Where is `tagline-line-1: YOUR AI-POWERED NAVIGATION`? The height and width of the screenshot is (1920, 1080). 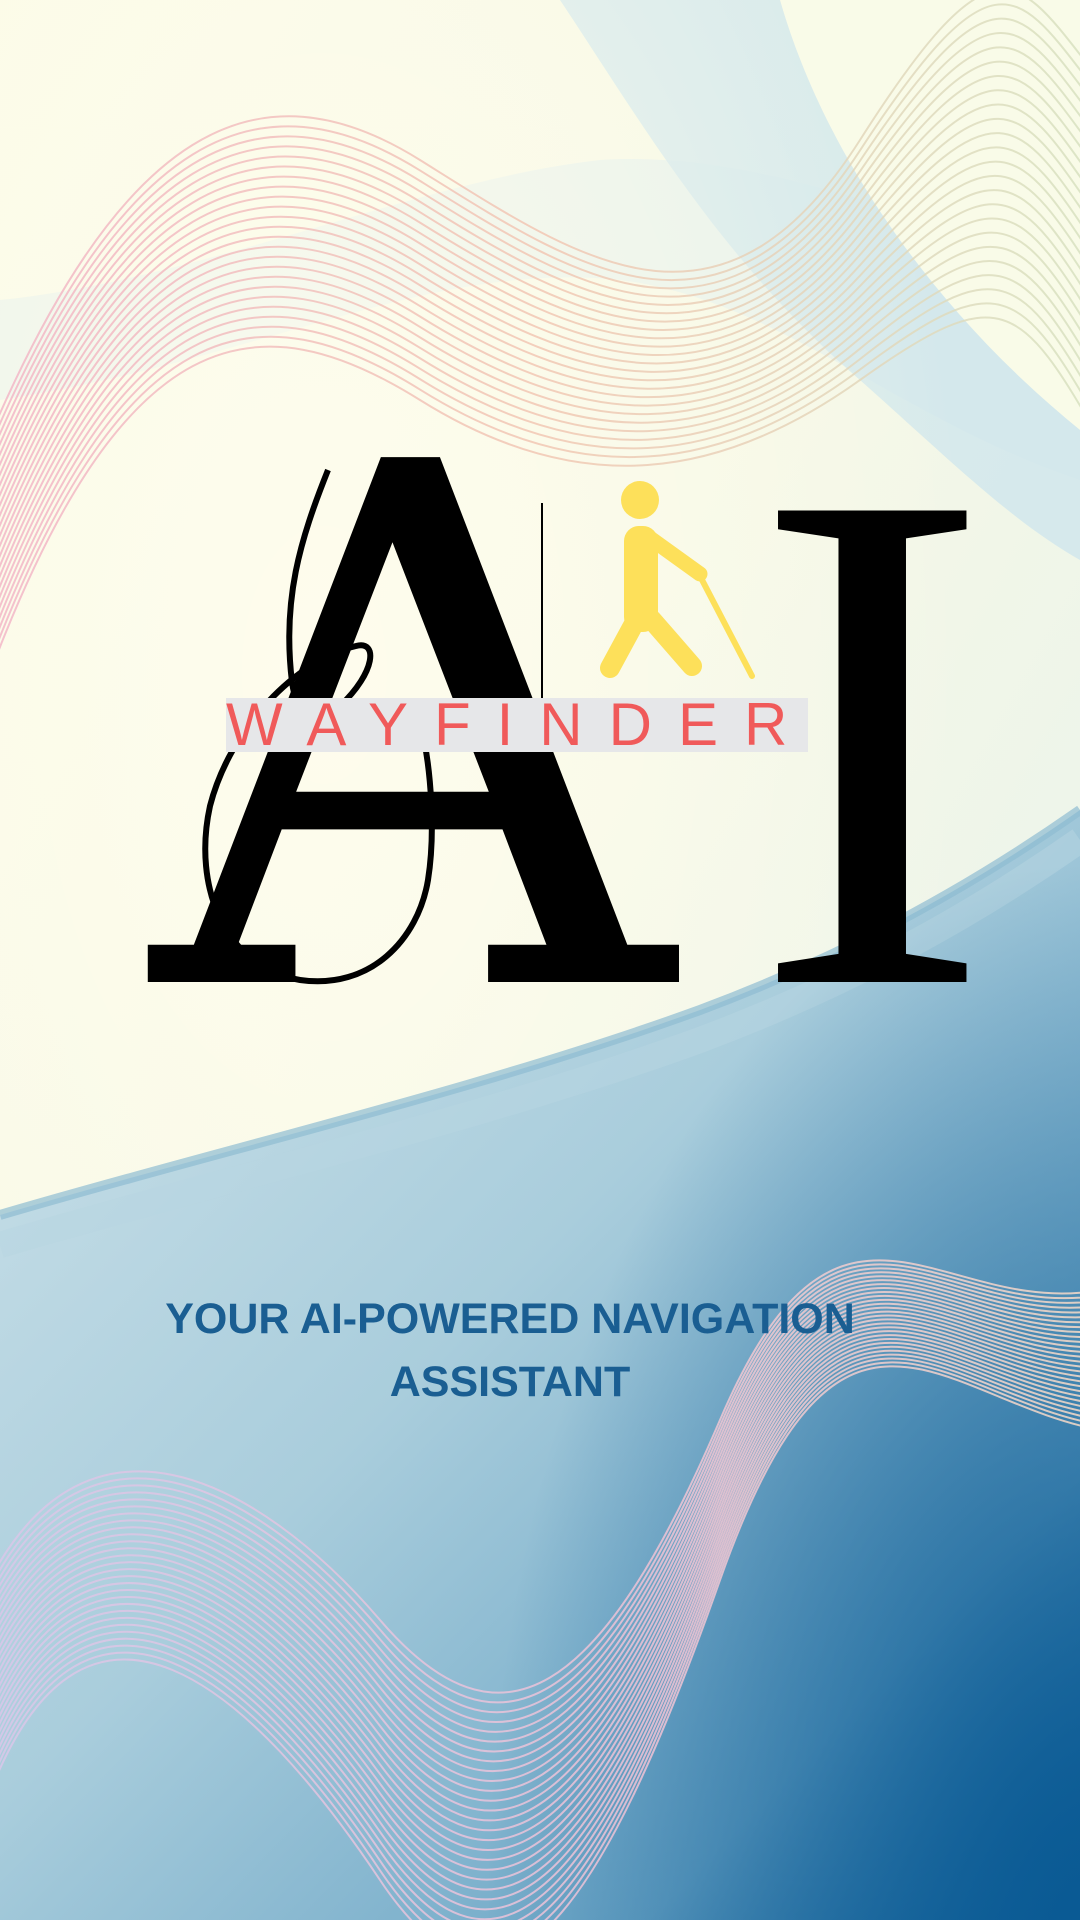 tagline-line-1: YOUR AI-POWERED NAVIGATION is located at coordinates (510, 1319).